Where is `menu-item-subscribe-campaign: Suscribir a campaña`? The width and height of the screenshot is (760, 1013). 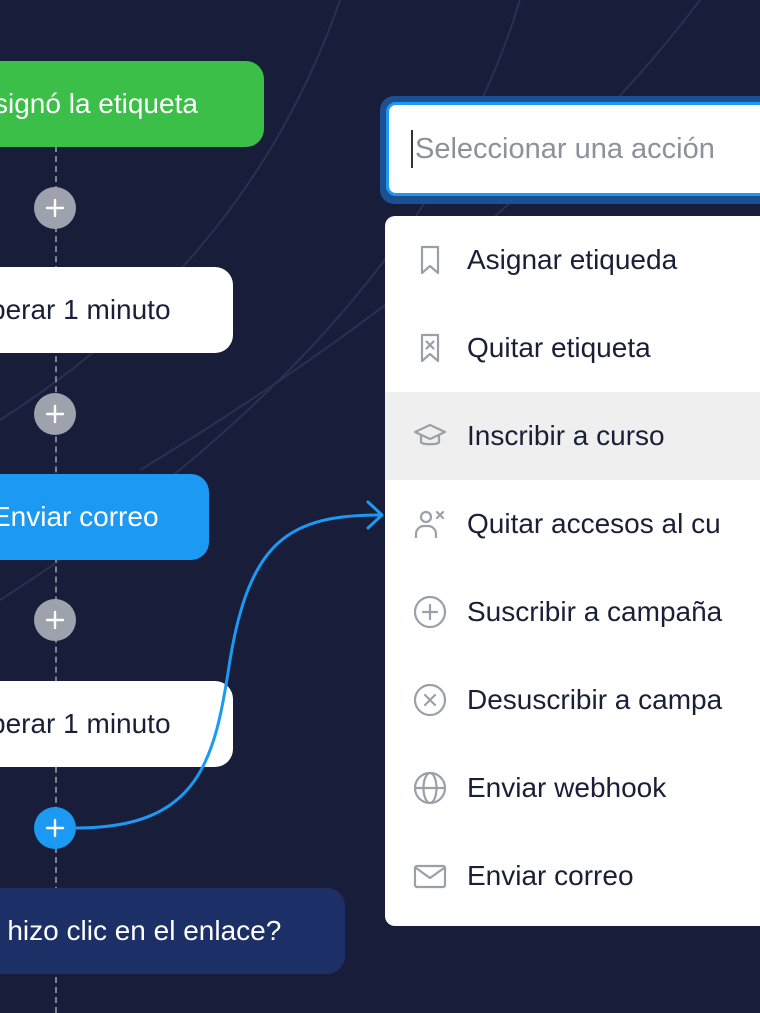 menu-item-subscribe-campaign: Suscribir a campaña is located at coordinates (572, 612).